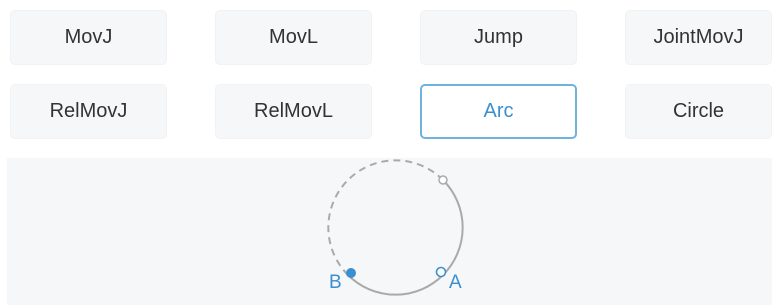 The width and height of the screenshot is (772, 305). What do you see at coordinates (441, 272) in the screenshot?
I see `arc-point-a` at bounding box center [441, 272].